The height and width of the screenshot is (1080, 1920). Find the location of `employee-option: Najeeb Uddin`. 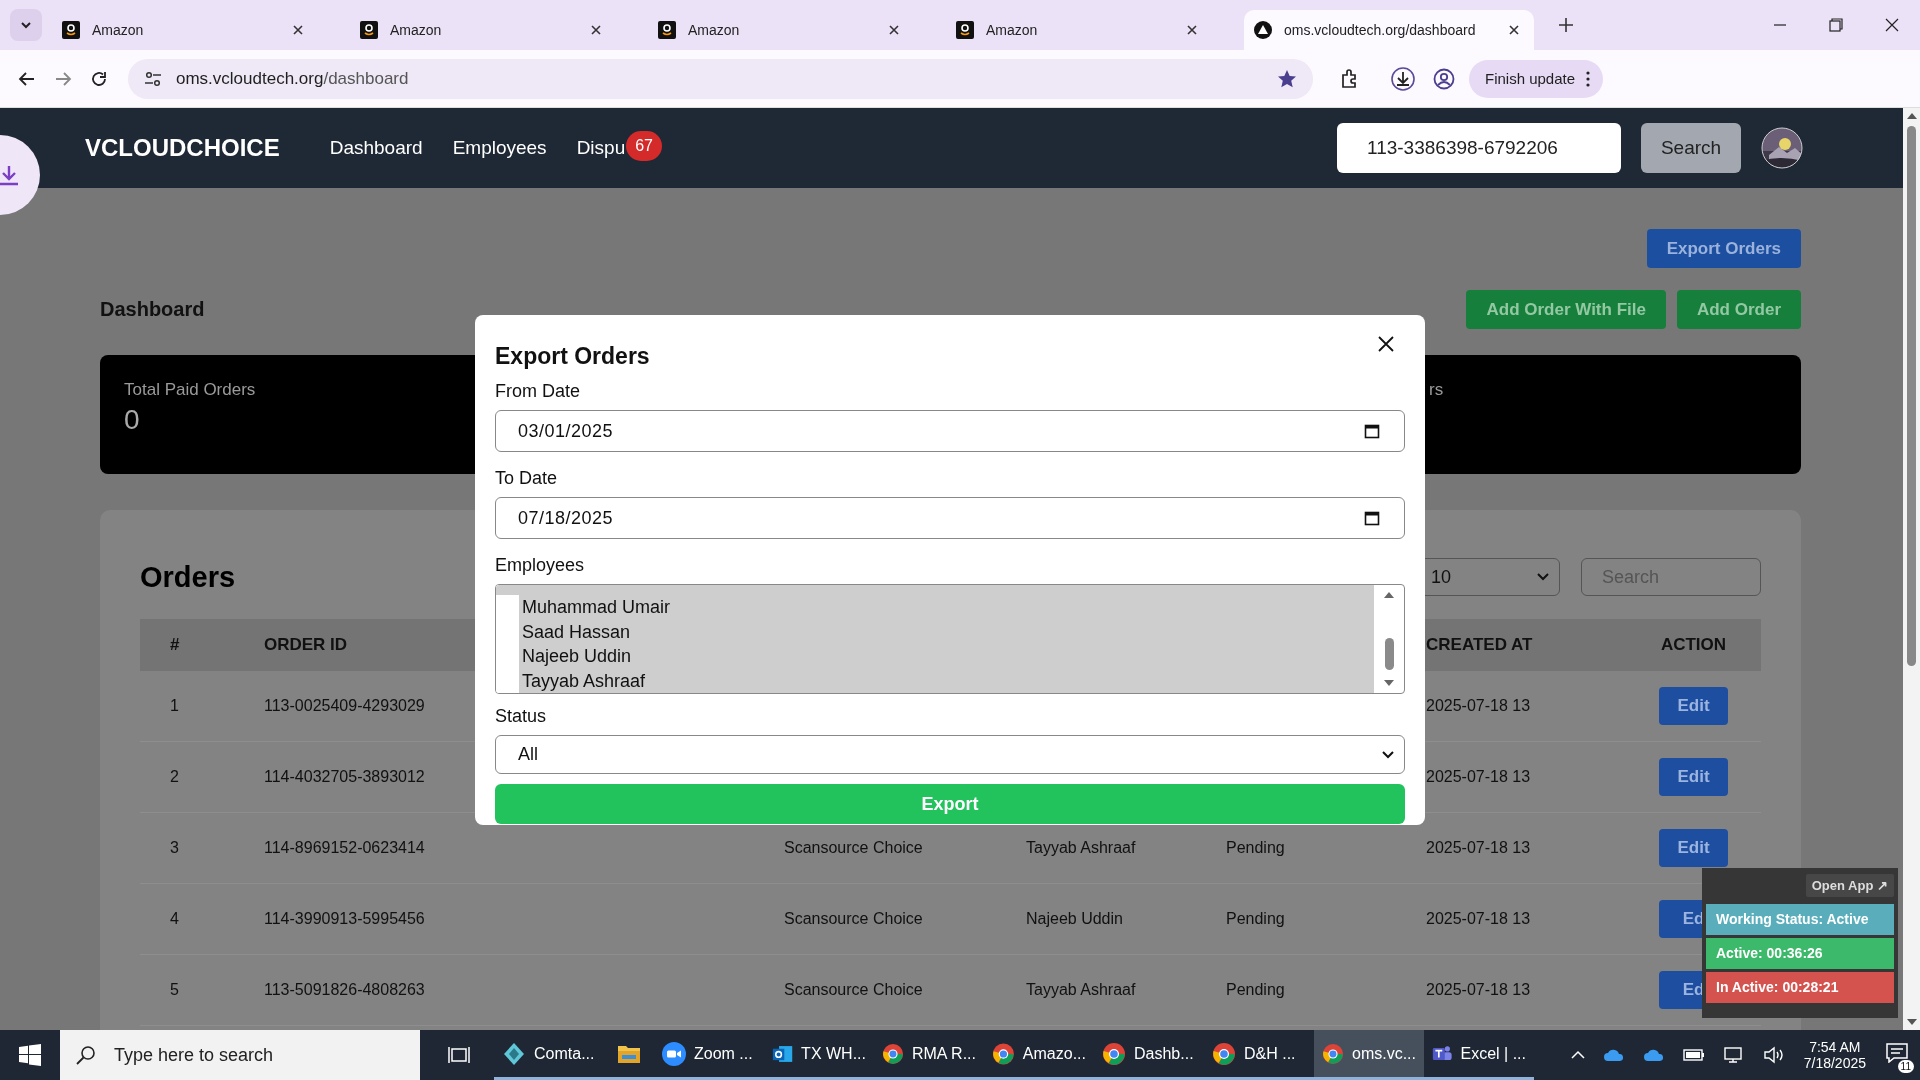

employee-option: Najeeb Uddin is located at coordinates (946, 656).